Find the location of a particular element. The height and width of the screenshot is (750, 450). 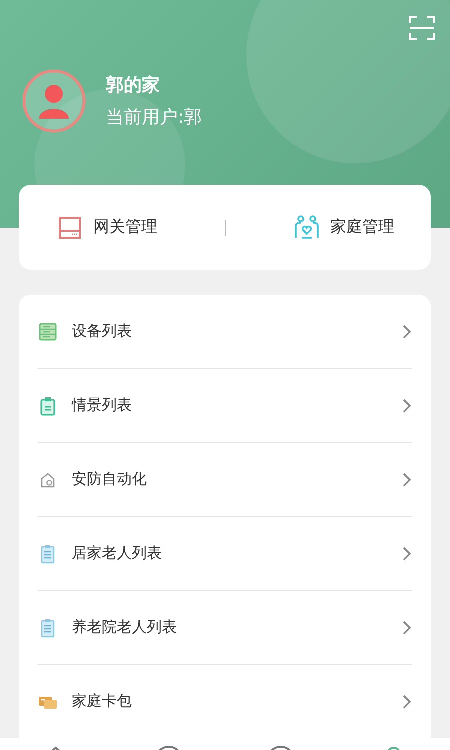

menu-item: 情景列表 is located at coordinates (225, 405).